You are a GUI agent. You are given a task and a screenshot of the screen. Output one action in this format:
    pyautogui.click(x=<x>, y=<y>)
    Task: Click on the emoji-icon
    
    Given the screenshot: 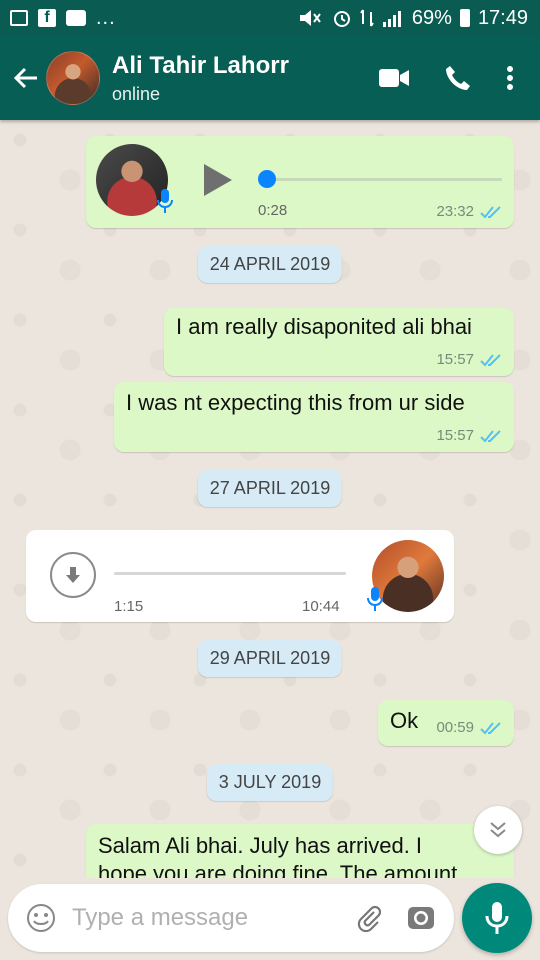 What is the action you would take?
    pyautogui.click(x=41, y=918)
    